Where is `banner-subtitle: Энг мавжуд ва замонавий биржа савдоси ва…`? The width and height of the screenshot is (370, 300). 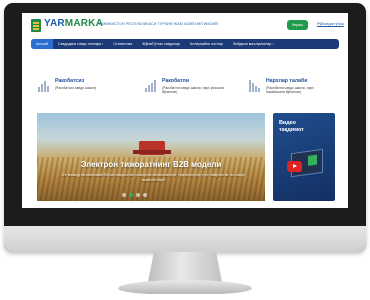
banner-subtitle: Энг мавжуд ва замонавий биржа савдоси ва… is located at coordinates (153, 177).